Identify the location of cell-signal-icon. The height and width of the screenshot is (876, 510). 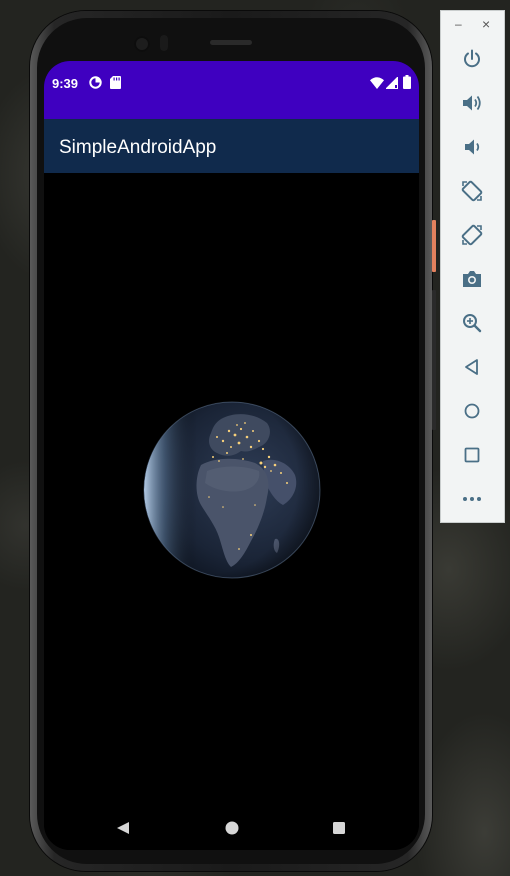
(392, 83).